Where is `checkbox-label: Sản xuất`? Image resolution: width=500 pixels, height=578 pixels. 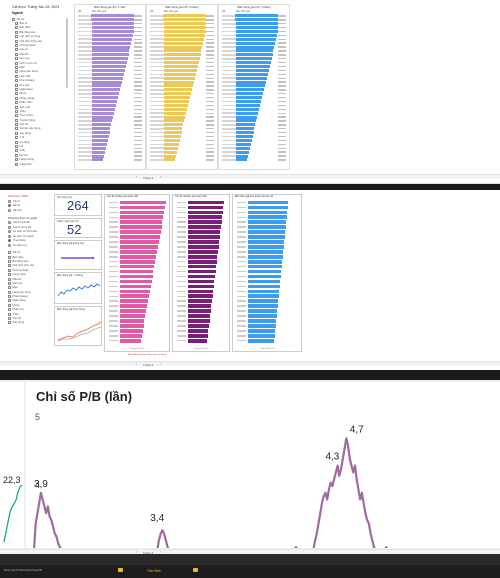 checkbox-label: Sản xuất is located at coordinates (25, 107).